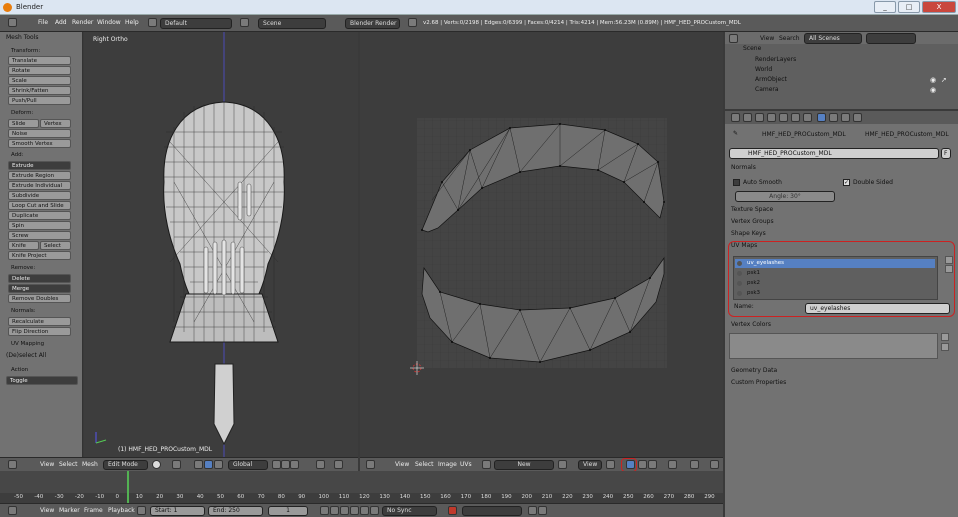  What do you see at coordinates (39, 80) in the screenshot?
I see `scale-button: Scale` at bounding box center [39, 80].